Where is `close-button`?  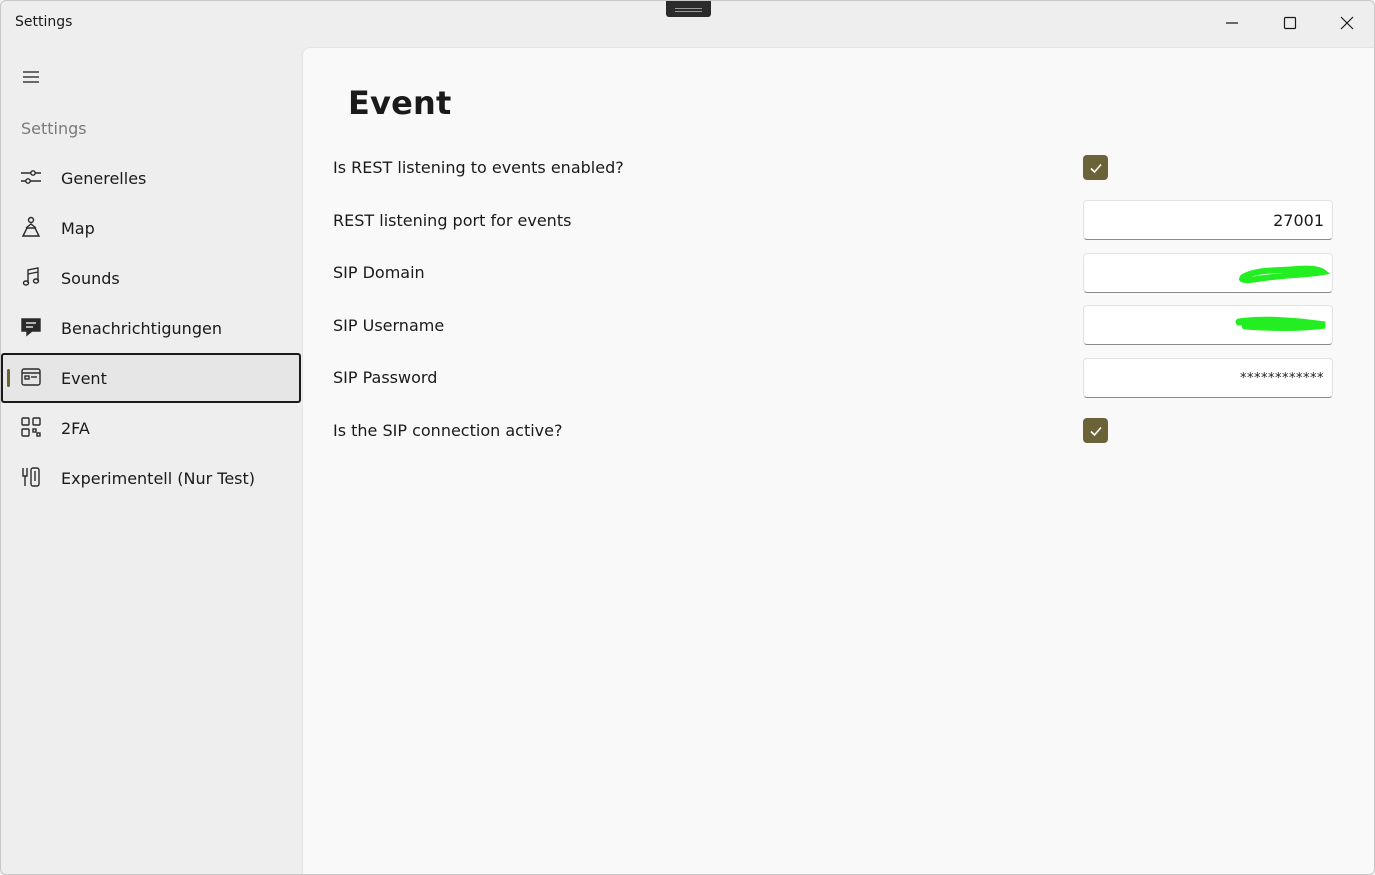 close-button is located at coordinates (1346, 23).